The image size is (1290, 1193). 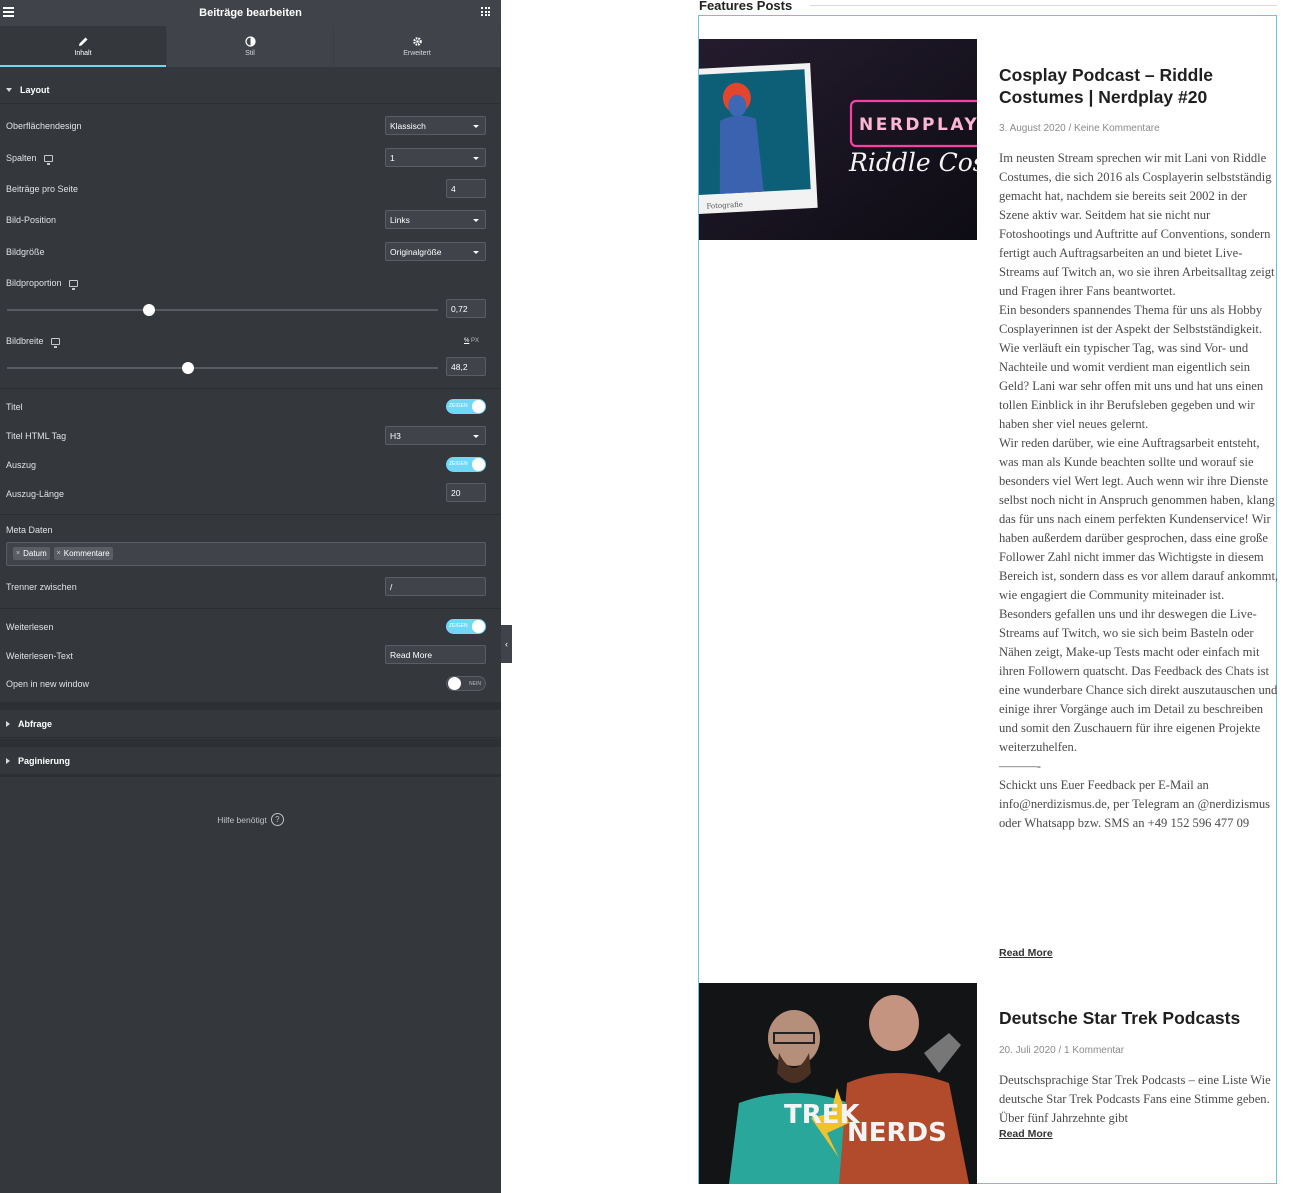 What do you see at coordinates (35, 494) in the screenshot?
I see `excerpt-length-label: Auszug-Länge` at bounding box center [35, 494].